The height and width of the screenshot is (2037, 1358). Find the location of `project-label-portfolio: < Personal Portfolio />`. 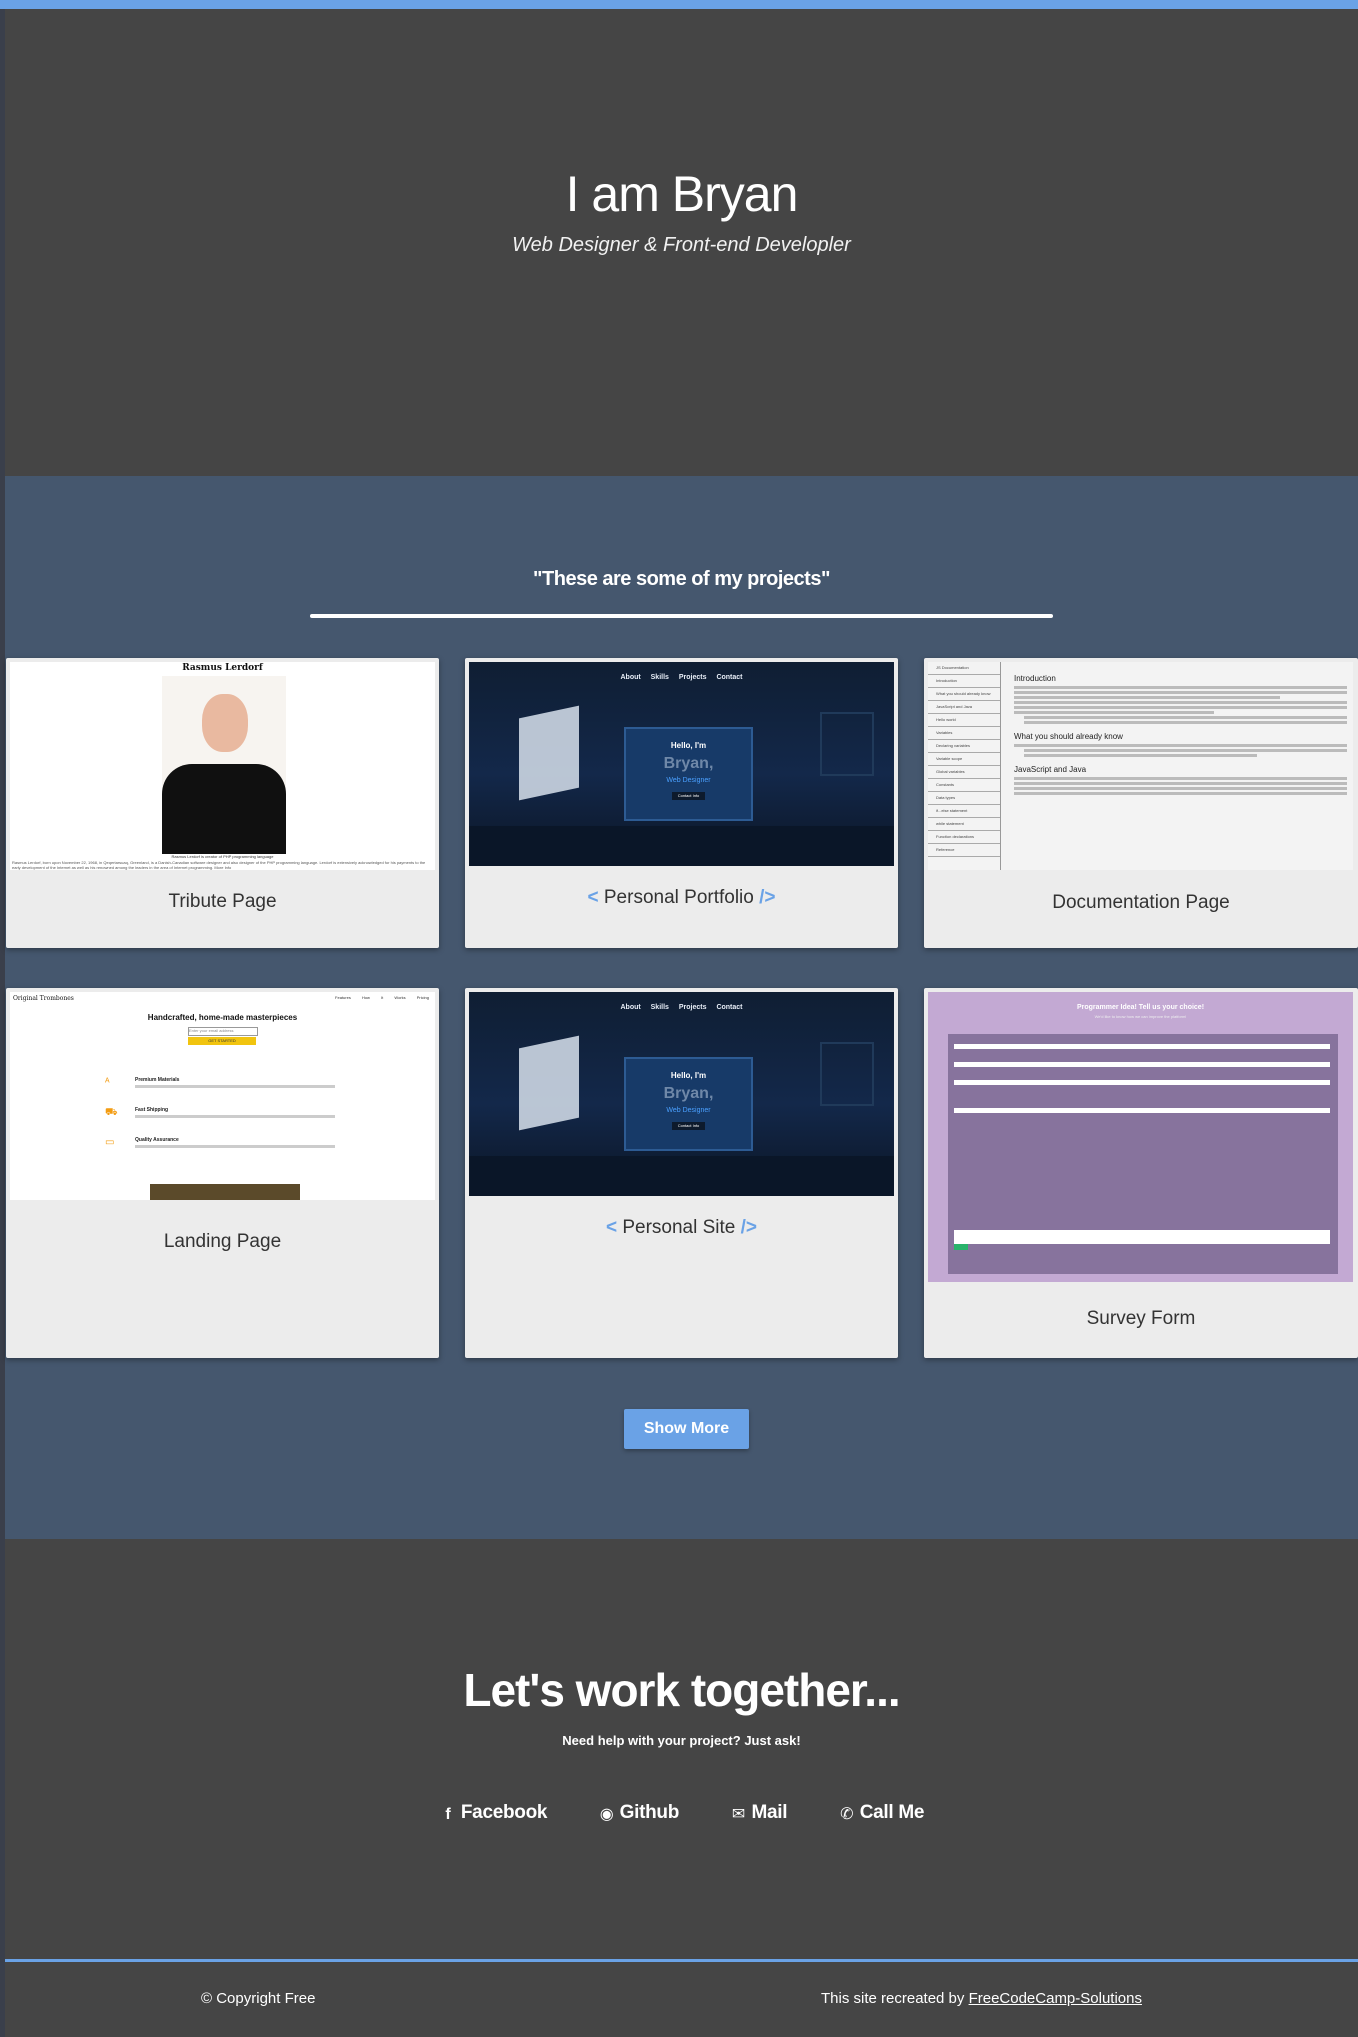

project-label-portfolio: < Personal Portfolio /> is located at coordinates (681, 898).